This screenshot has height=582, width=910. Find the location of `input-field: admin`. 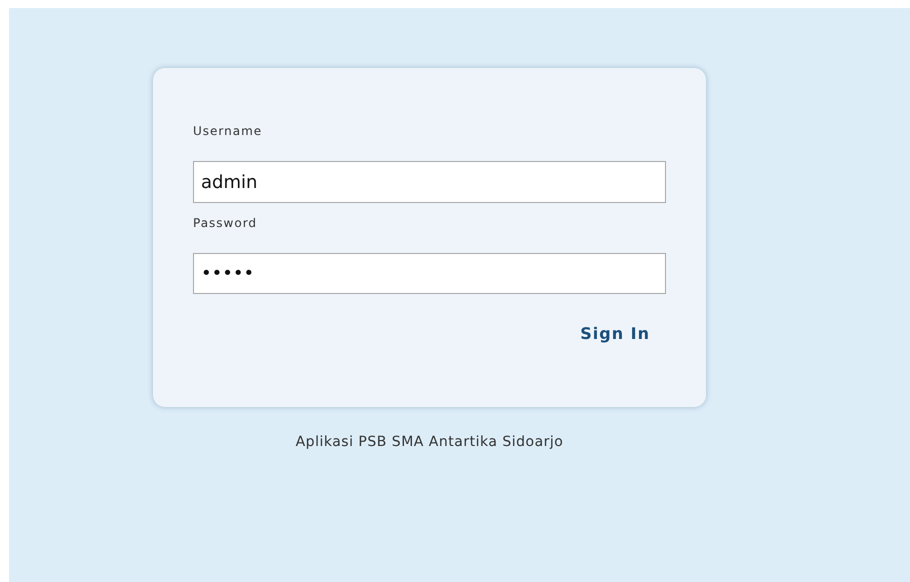

input-field: admin is located at coordinates (429, 182).